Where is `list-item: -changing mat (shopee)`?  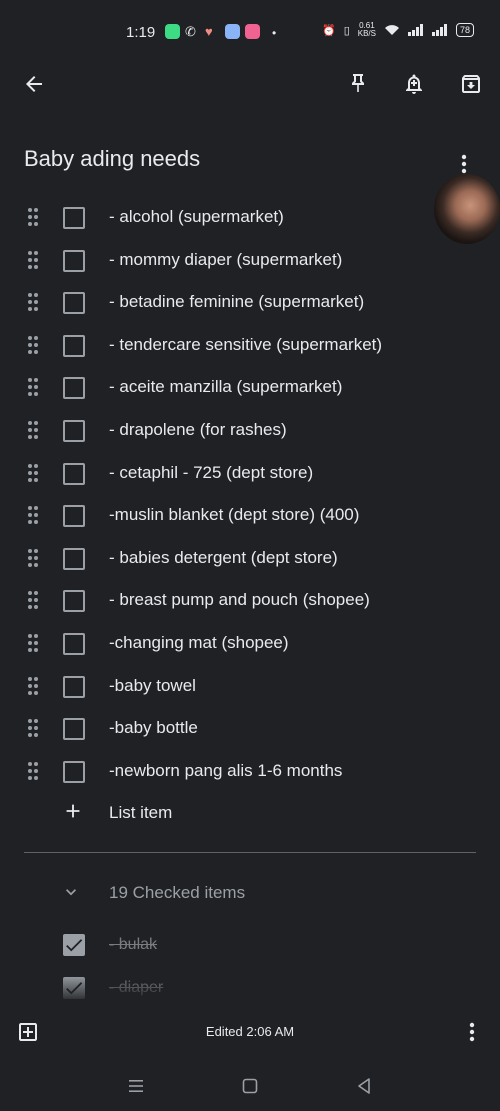
list-item: -changing mat (shopee) is located at coordinates (250, 643).